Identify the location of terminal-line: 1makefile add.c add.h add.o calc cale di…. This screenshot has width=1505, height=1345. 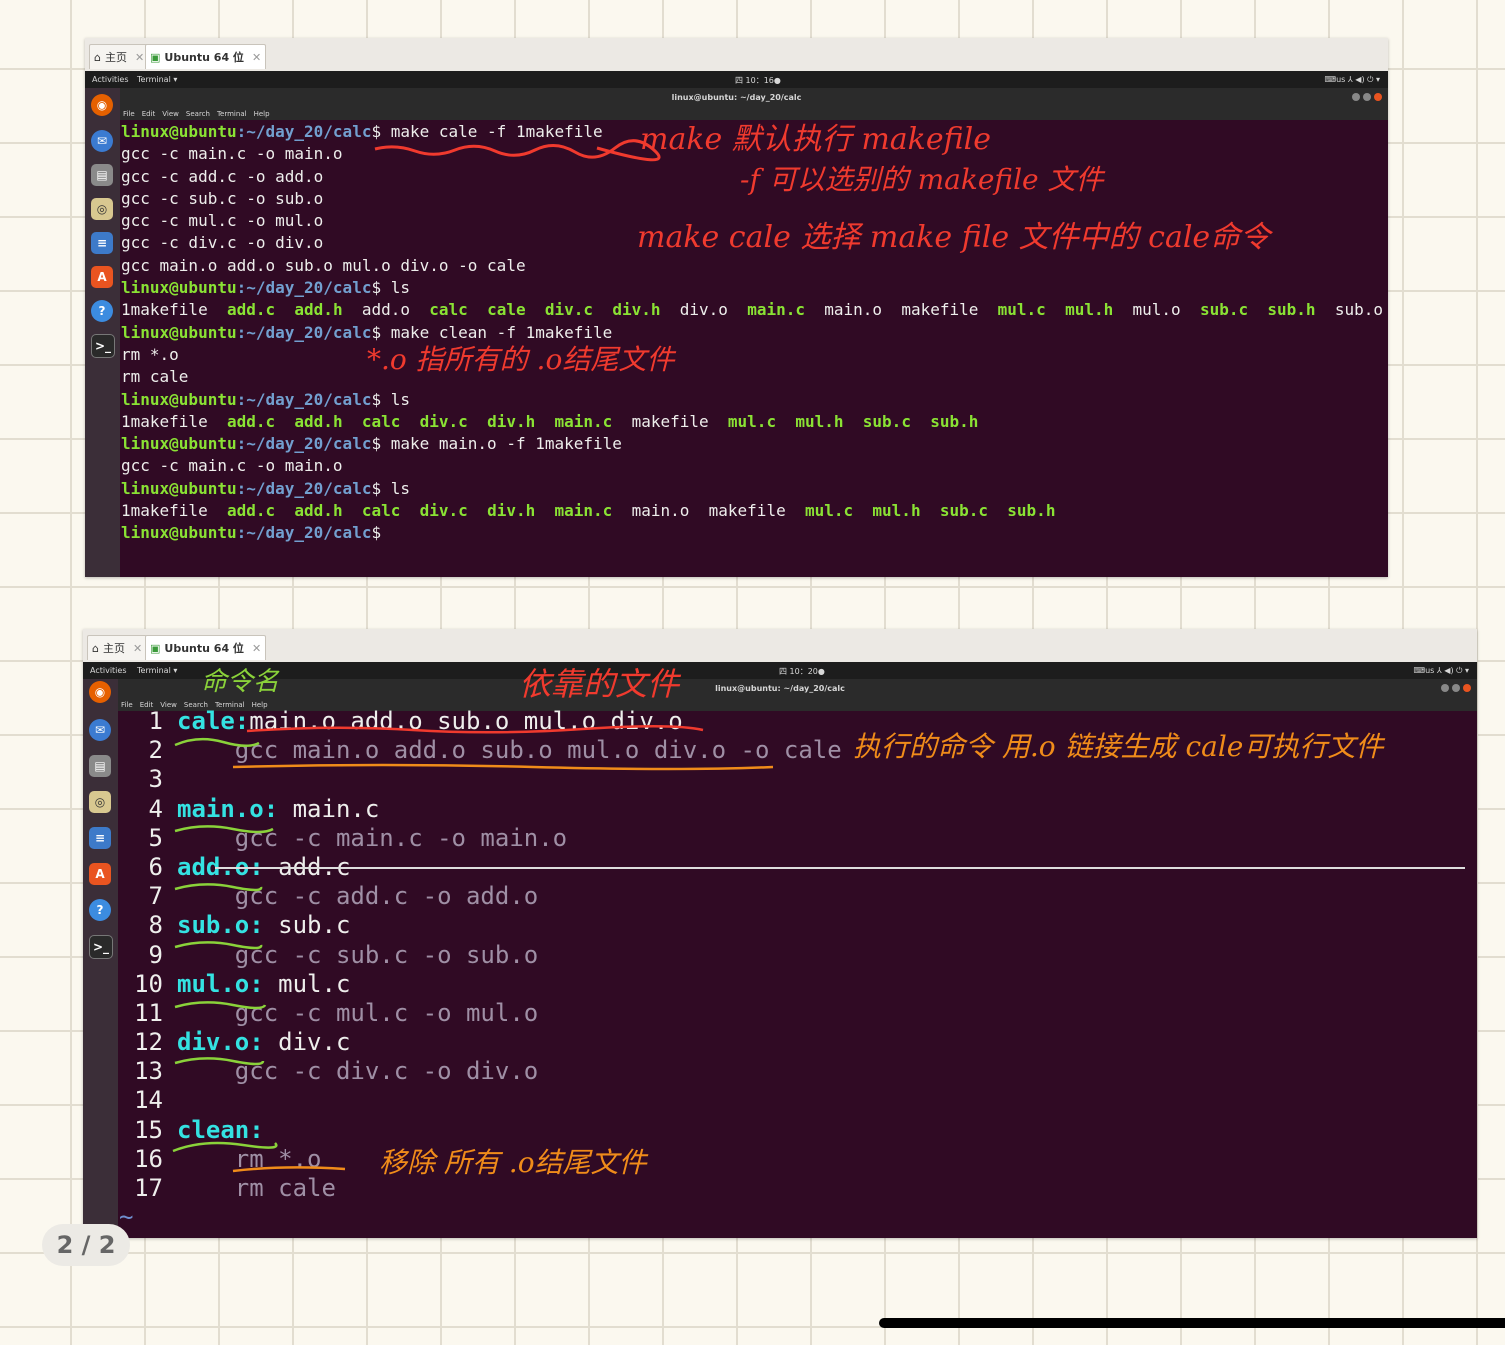
(754, 310).